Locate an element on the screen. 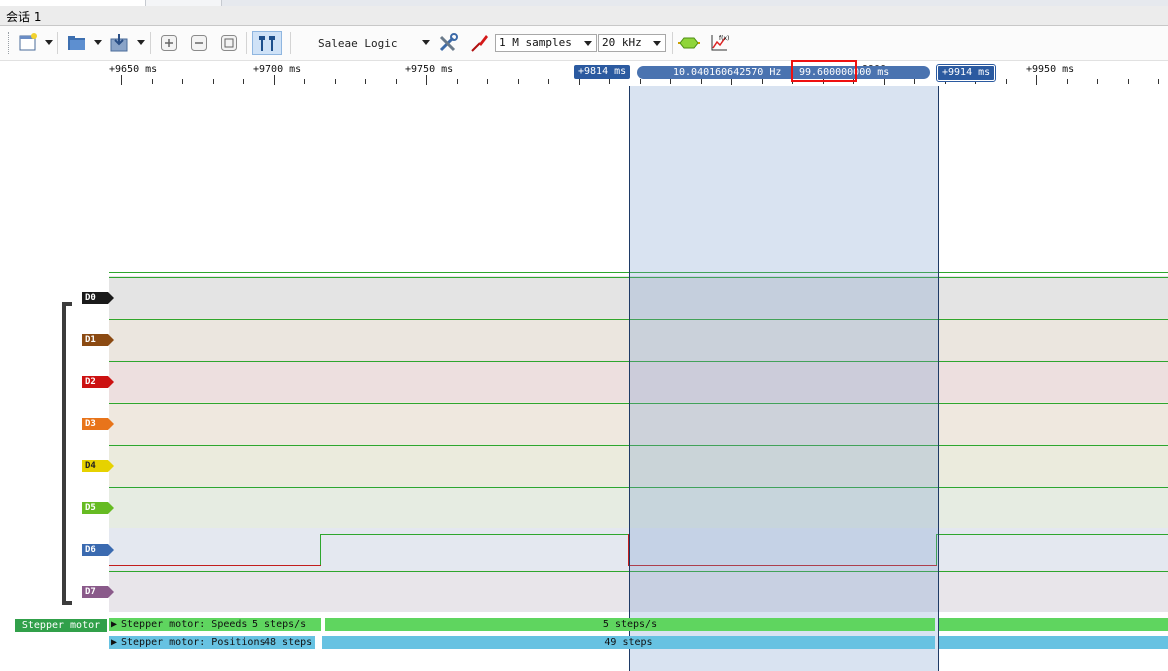 This screenshot has width=1168, height=671. speeds-main-value: 5 steps/s is located at coordinates (630, 624).